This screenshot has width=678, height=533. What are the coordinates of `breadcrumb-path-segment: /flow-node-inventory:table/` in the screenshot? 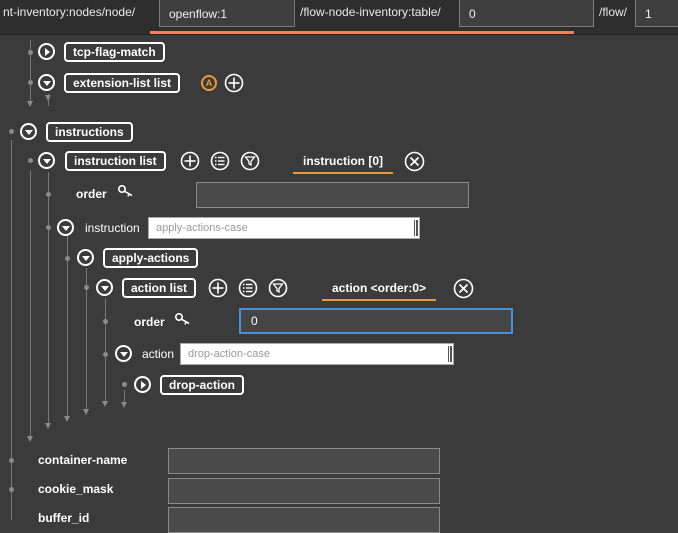 It's located at (370, 12).